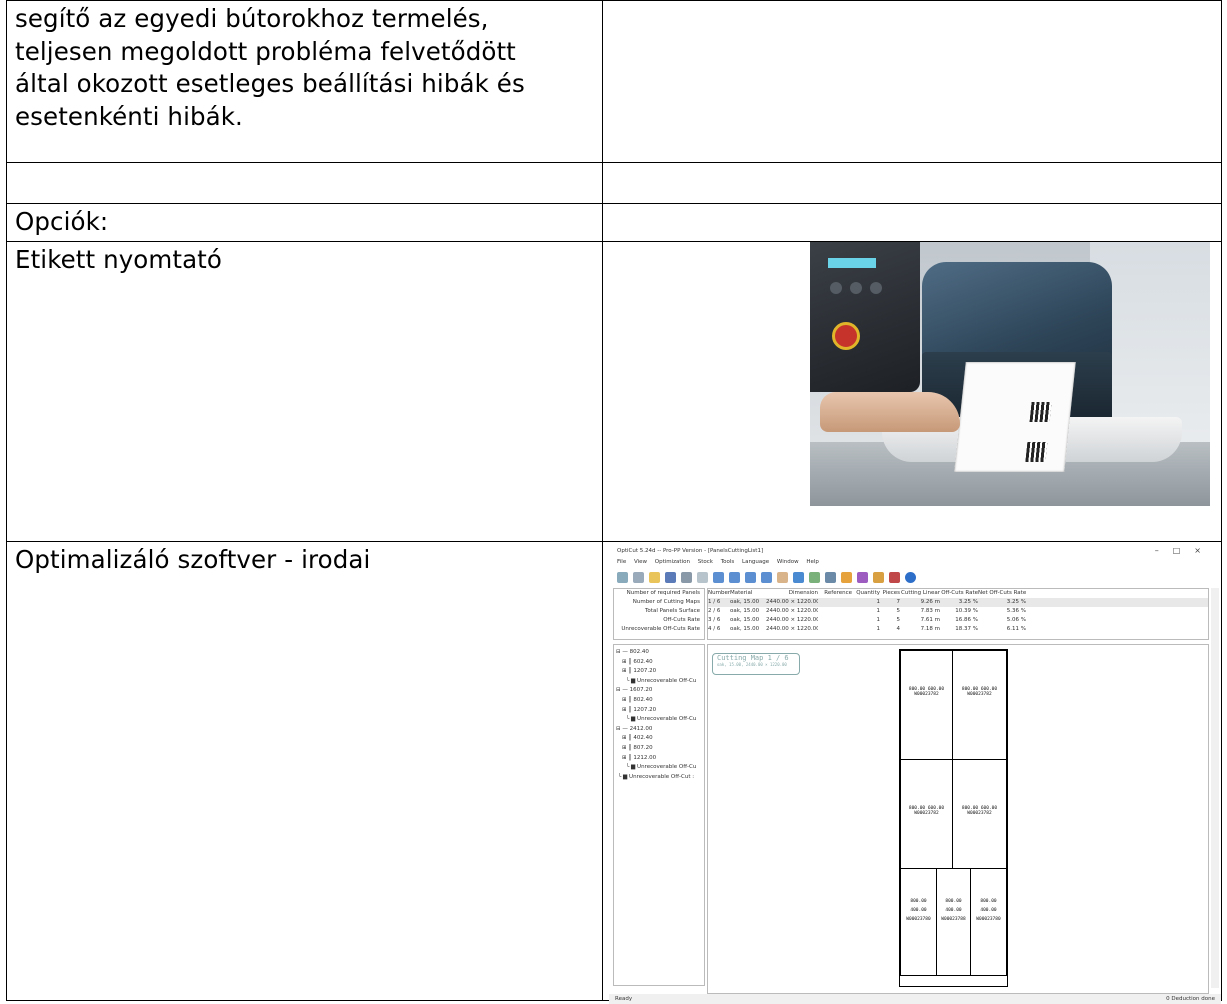 The height and width of the screenshot is (1004, 1227). Describe the element at coordinates (1215, 788) in the screenshot. I see `vertical-scrollbar` at that location.